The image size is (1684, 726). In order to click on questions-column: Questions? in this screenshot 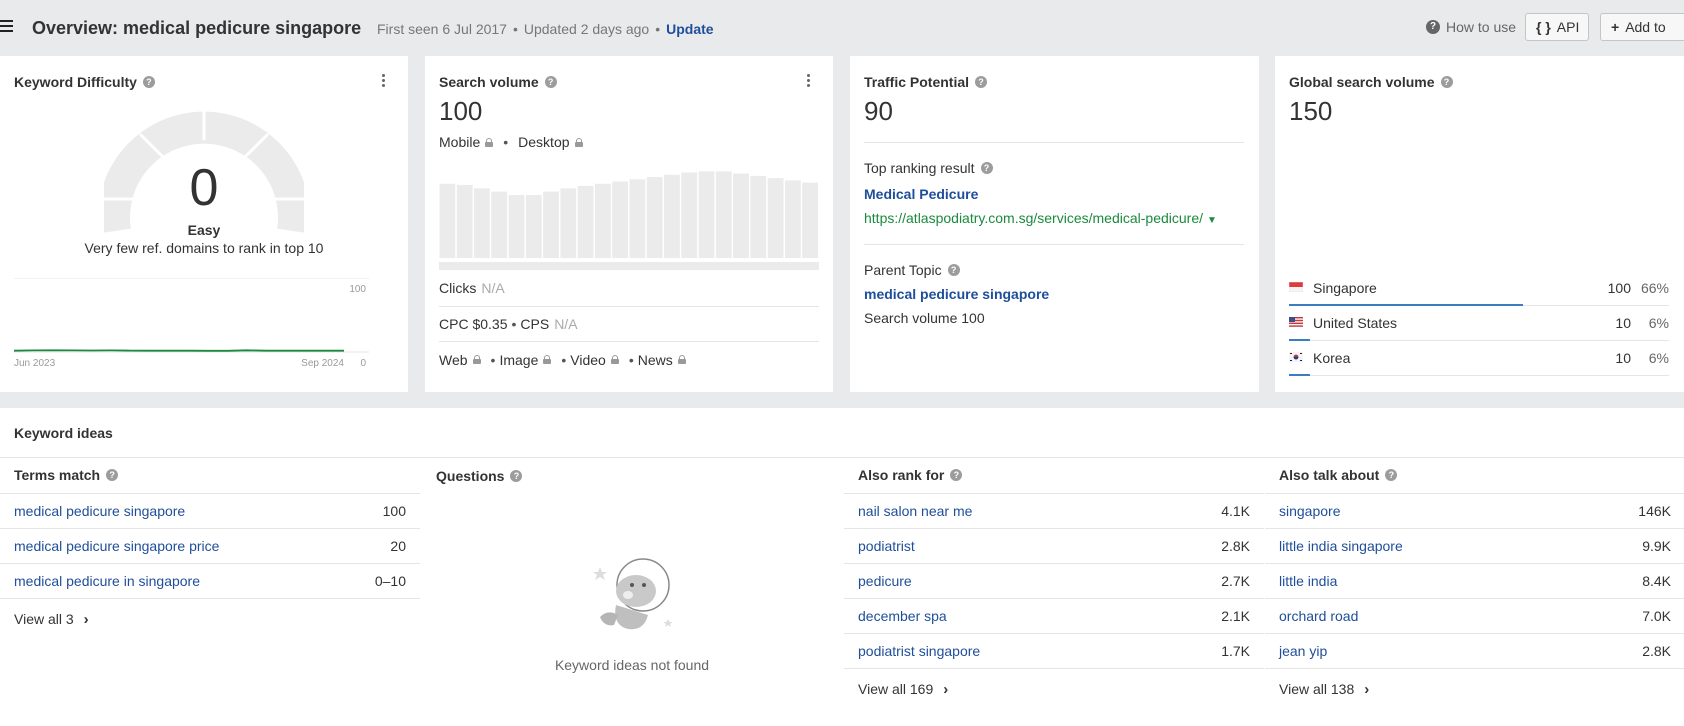, I will do `click(632, 475)`.